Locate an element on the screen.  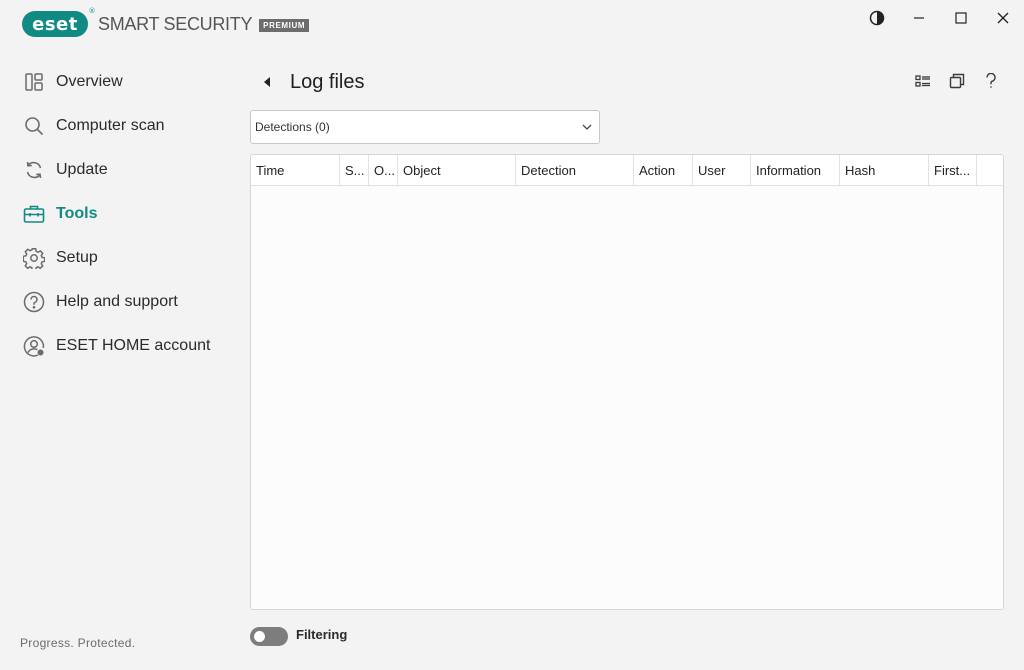
registered-mark: ® is located at coordinates (92, 11).